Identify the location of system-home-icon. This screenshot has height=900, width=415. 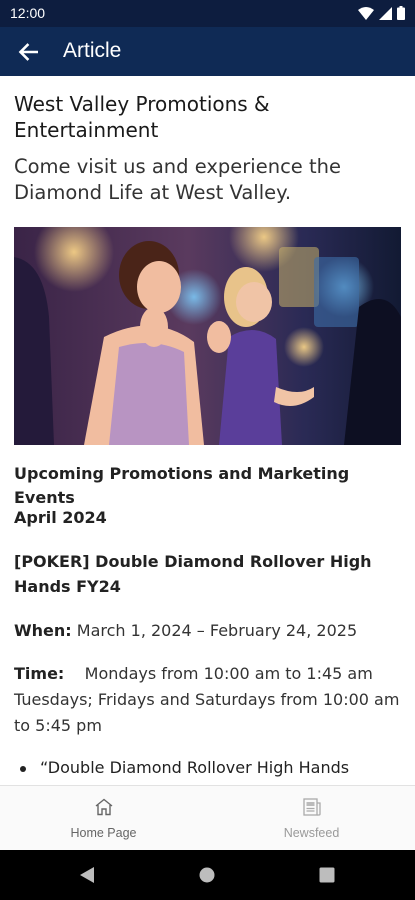
(207, 875).